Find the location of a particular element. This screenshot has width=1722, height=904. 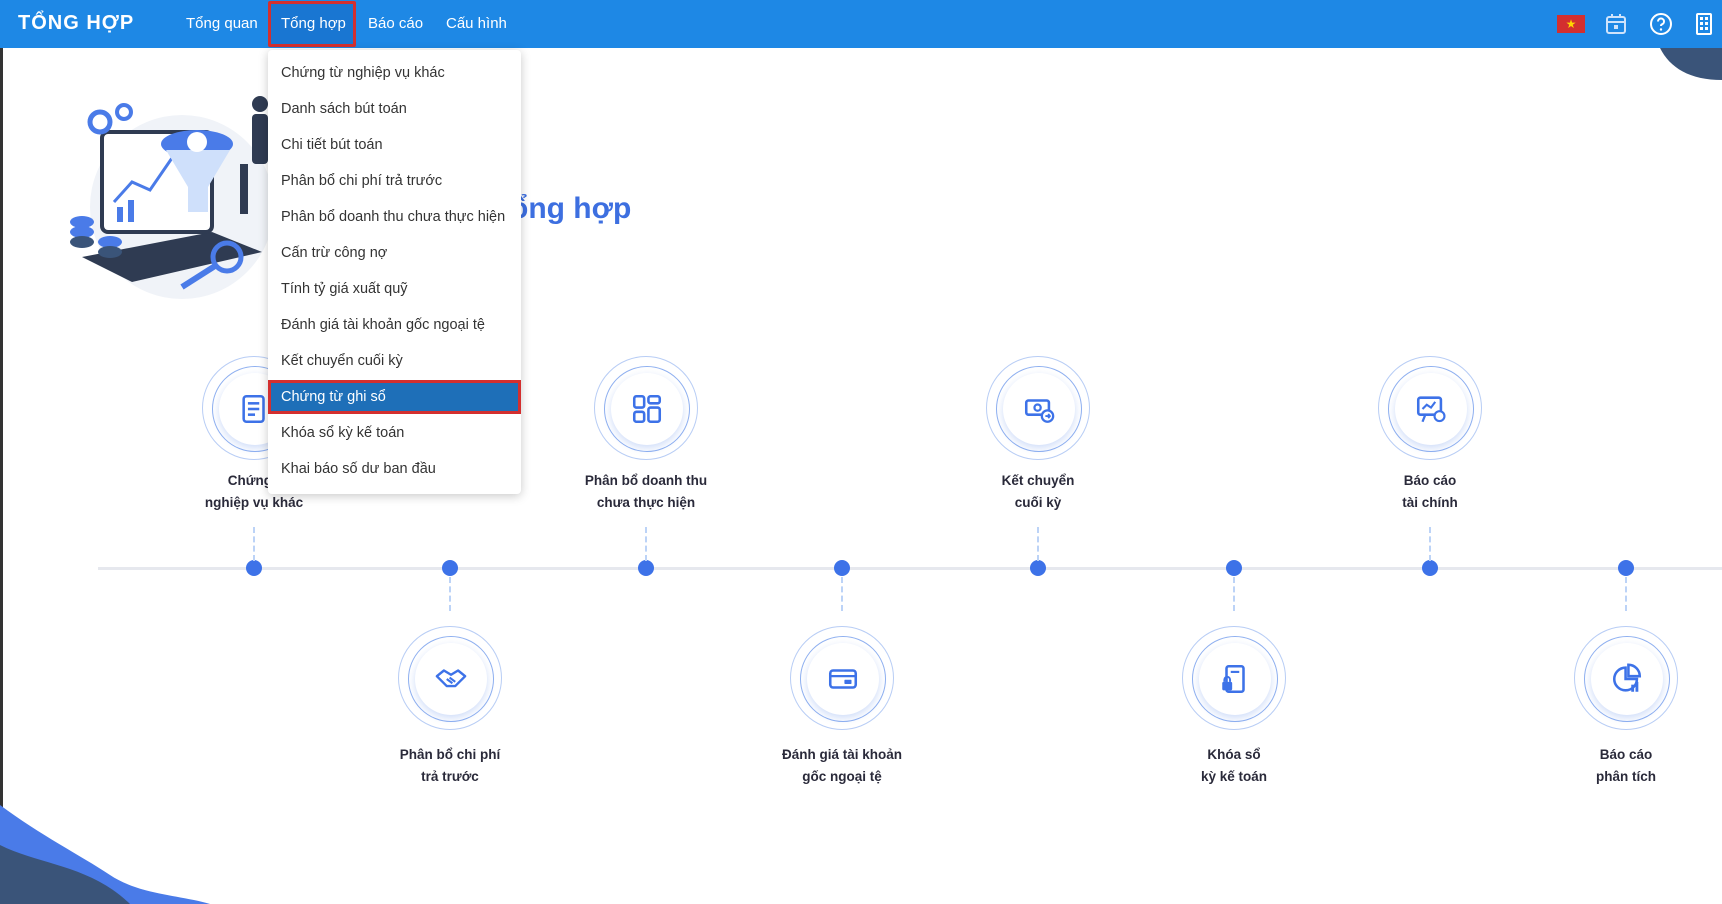

presentation-icon is located at coordinates (1431, 409).